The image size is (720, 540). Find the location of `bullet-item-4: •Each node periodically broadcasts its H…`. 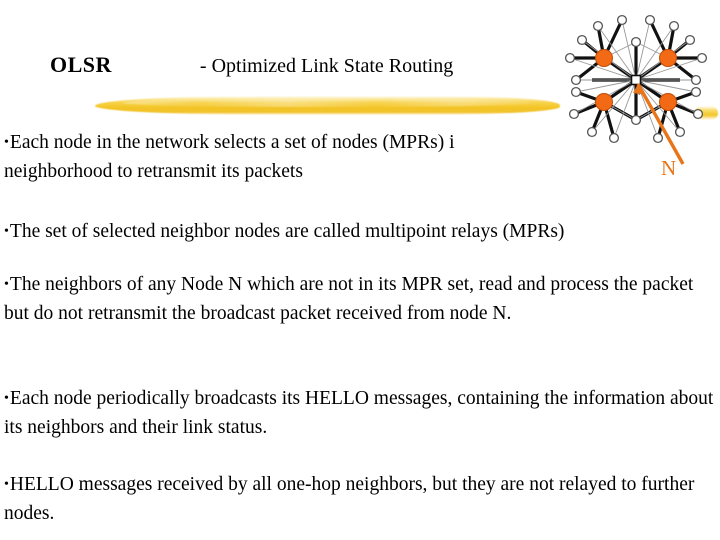

bullet-item-4: •Each node periodically broadcasts its H… is located at coordinates (361, 413).